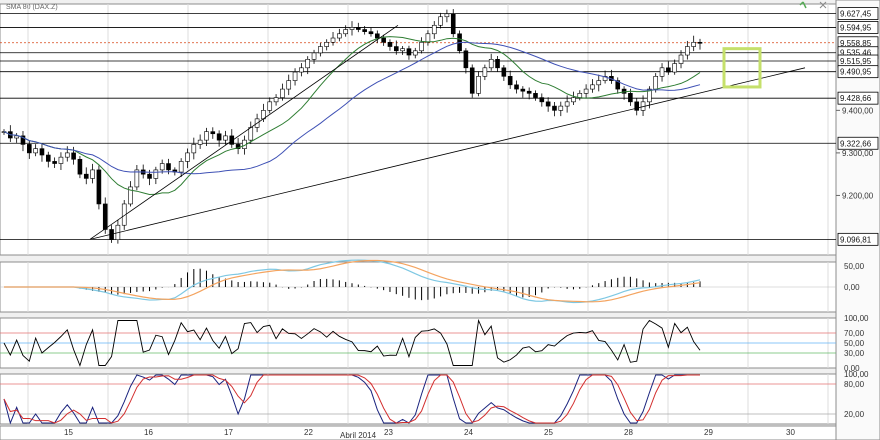 The image size is (880, 440). What do you see at coordinates (852, 287) in the screenshot?
I see `macd-tick-label: 0,00` at bounding box center [852, 287].